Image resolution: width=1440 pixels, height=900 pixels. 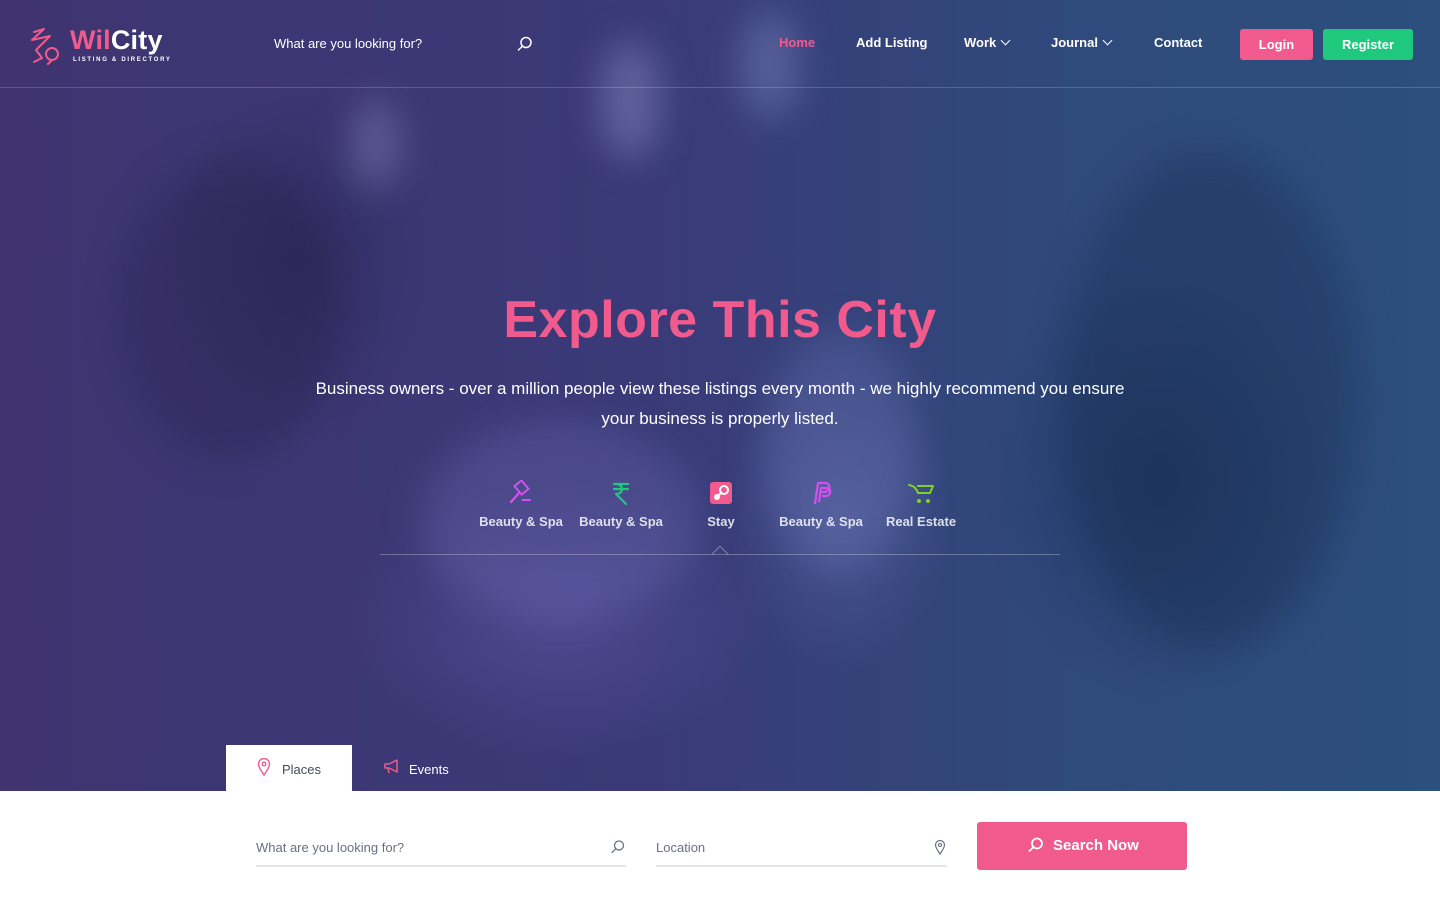 I want to click on logo-tagline: LISTING & DIRECTORY, so click(x=122, y=60).